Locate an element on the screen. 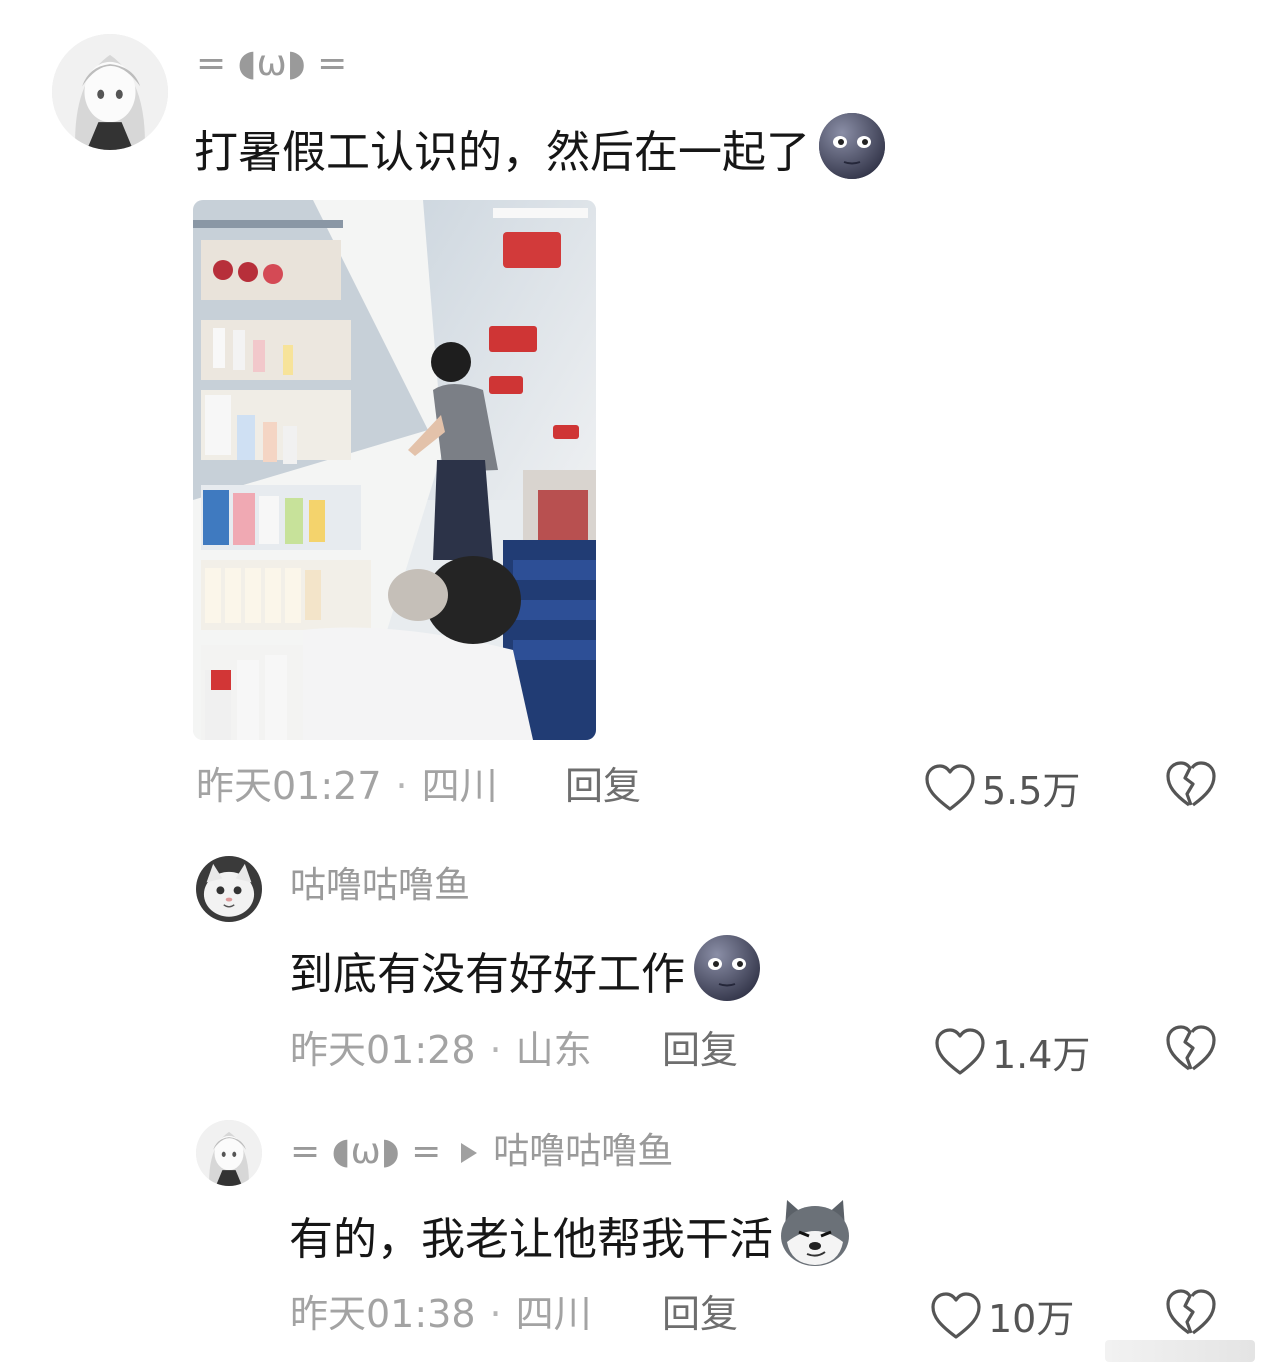 The image size is (1267, 1372). comment-meta: 昨天01:27 · 四川 is located at coordinates (347, 786).